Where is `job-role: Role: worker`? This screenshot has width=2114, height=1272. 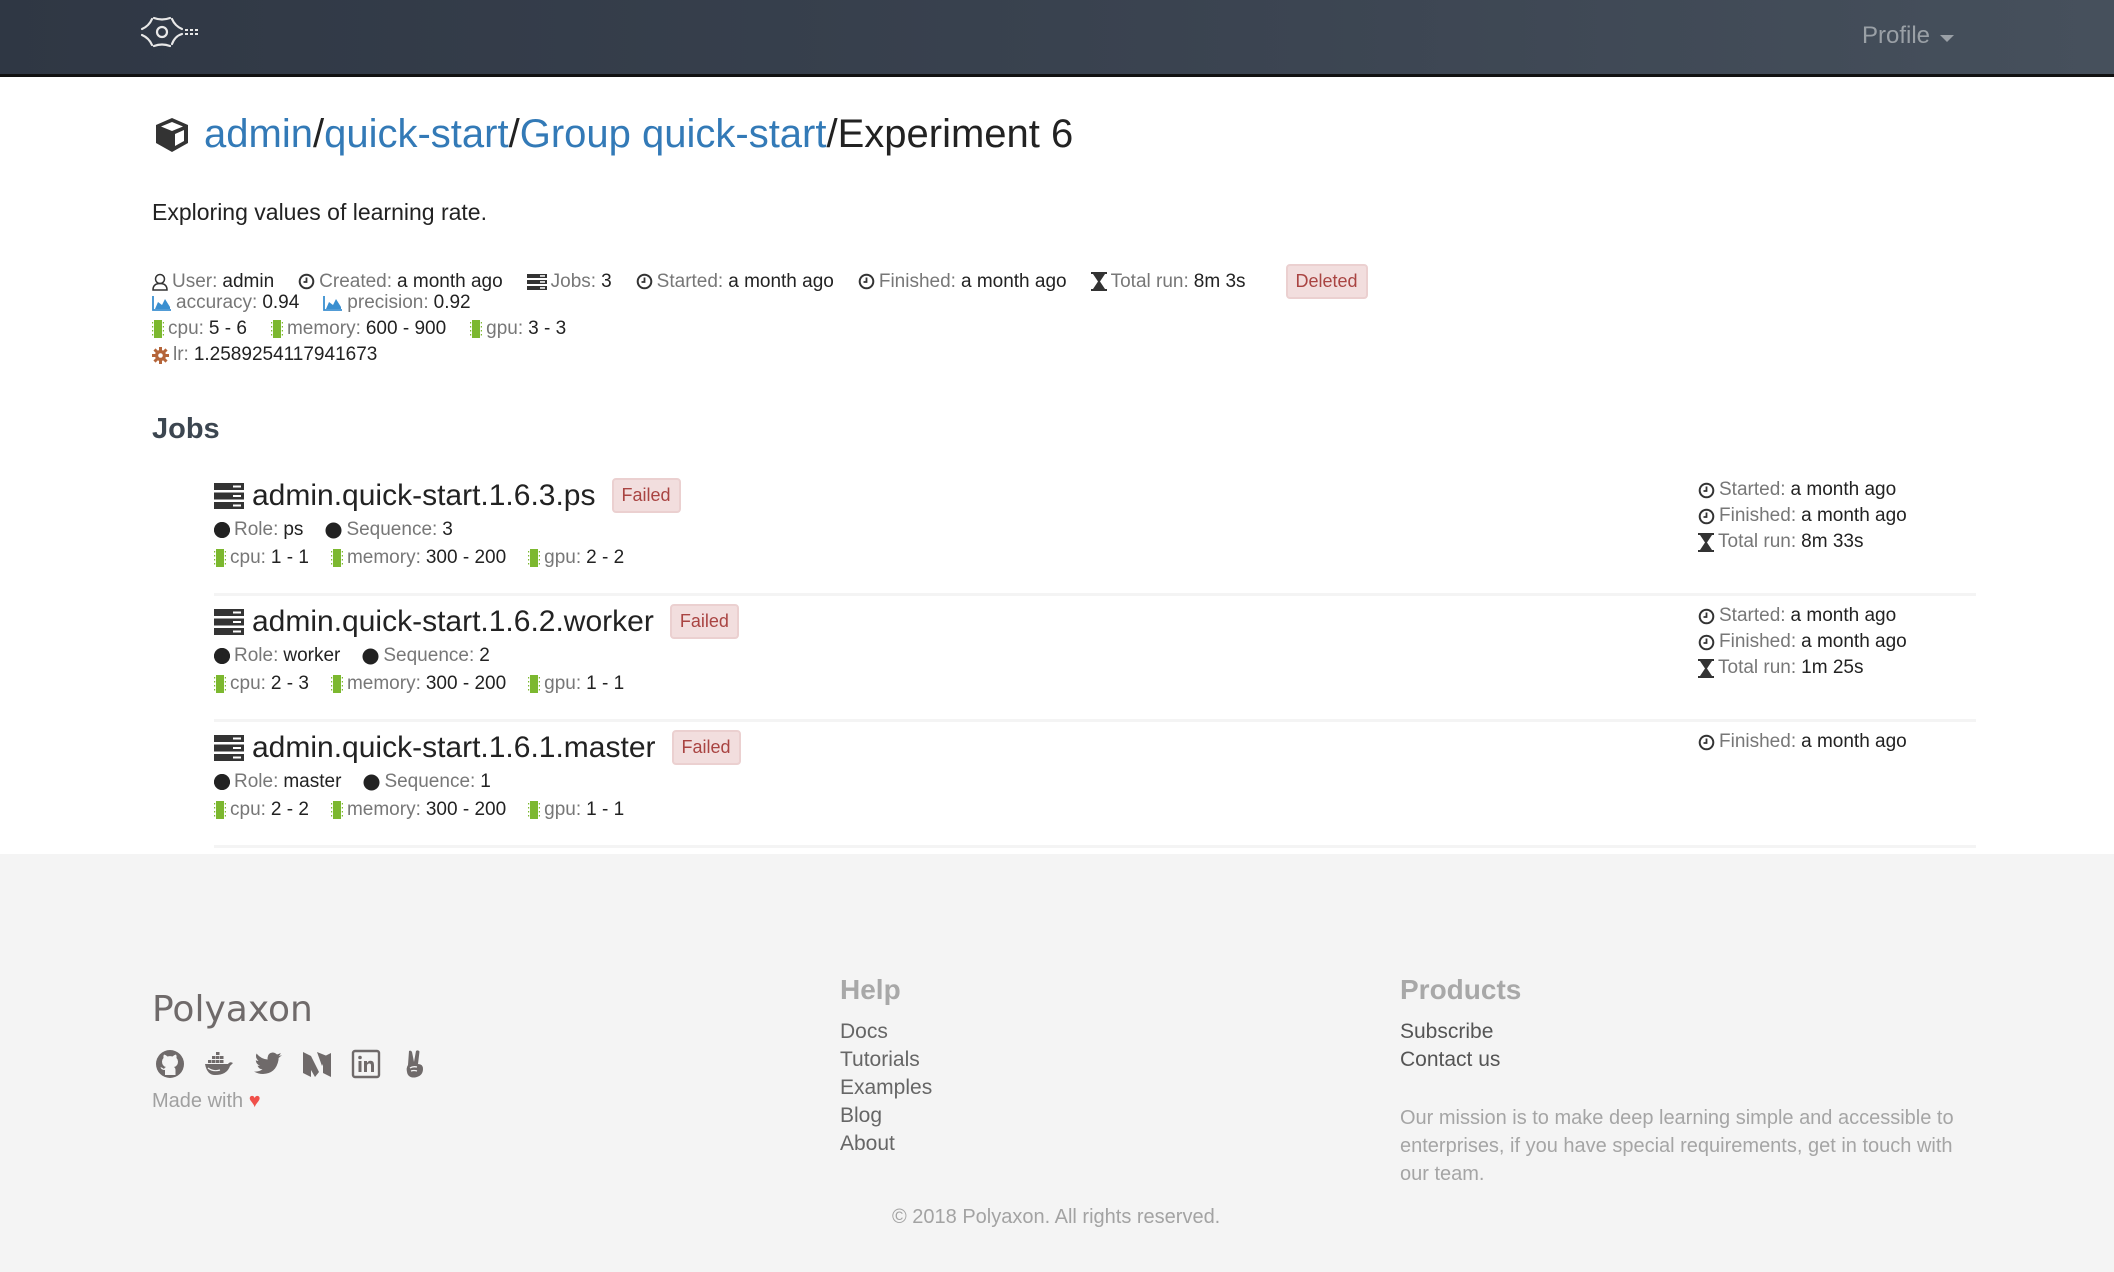
job-role: Role: worker is located at coordinates (277, 656).